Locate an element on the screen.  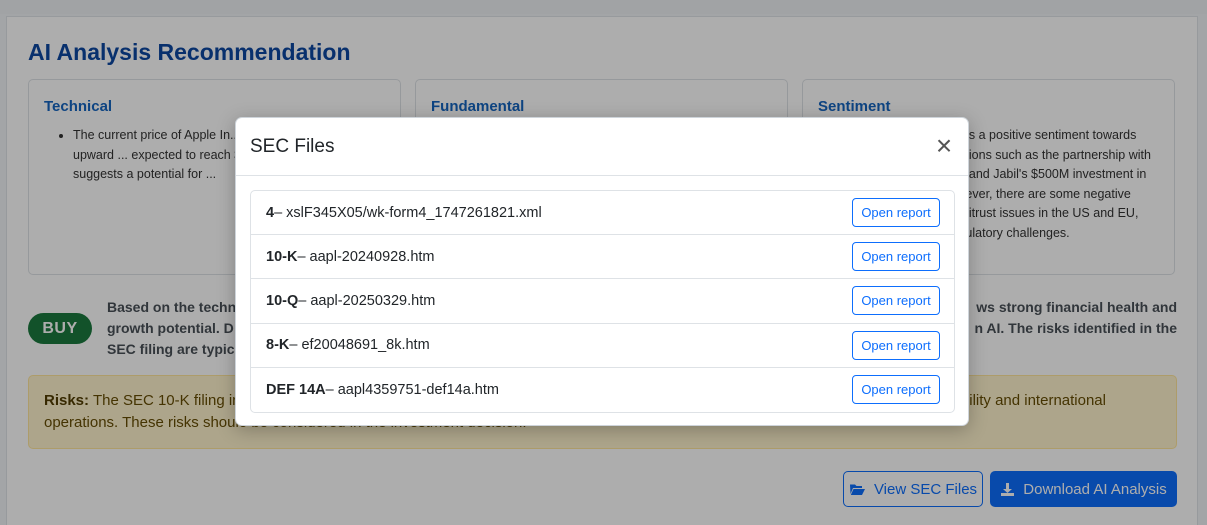
list-item: 8-K – ef20048691_8k.htm Open report is located at coordinates (602, 346).